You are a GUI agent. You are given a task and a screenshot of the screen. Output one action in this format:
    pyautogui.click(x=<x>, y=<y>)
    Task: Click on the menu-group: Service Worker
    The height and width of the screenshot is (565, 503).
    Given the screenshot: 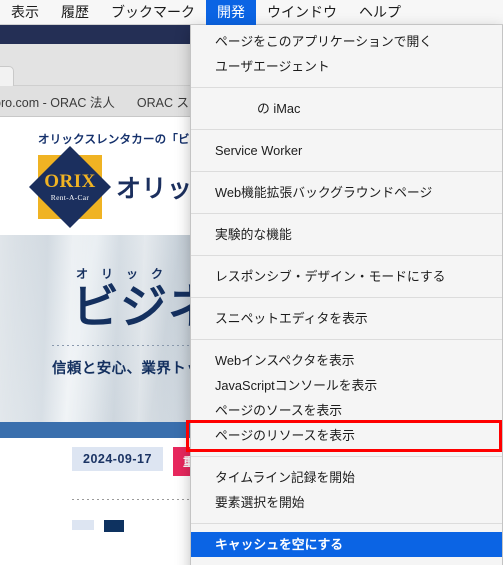 What is the action you would take?
    pyautogui.click(x=346, y=150)
    